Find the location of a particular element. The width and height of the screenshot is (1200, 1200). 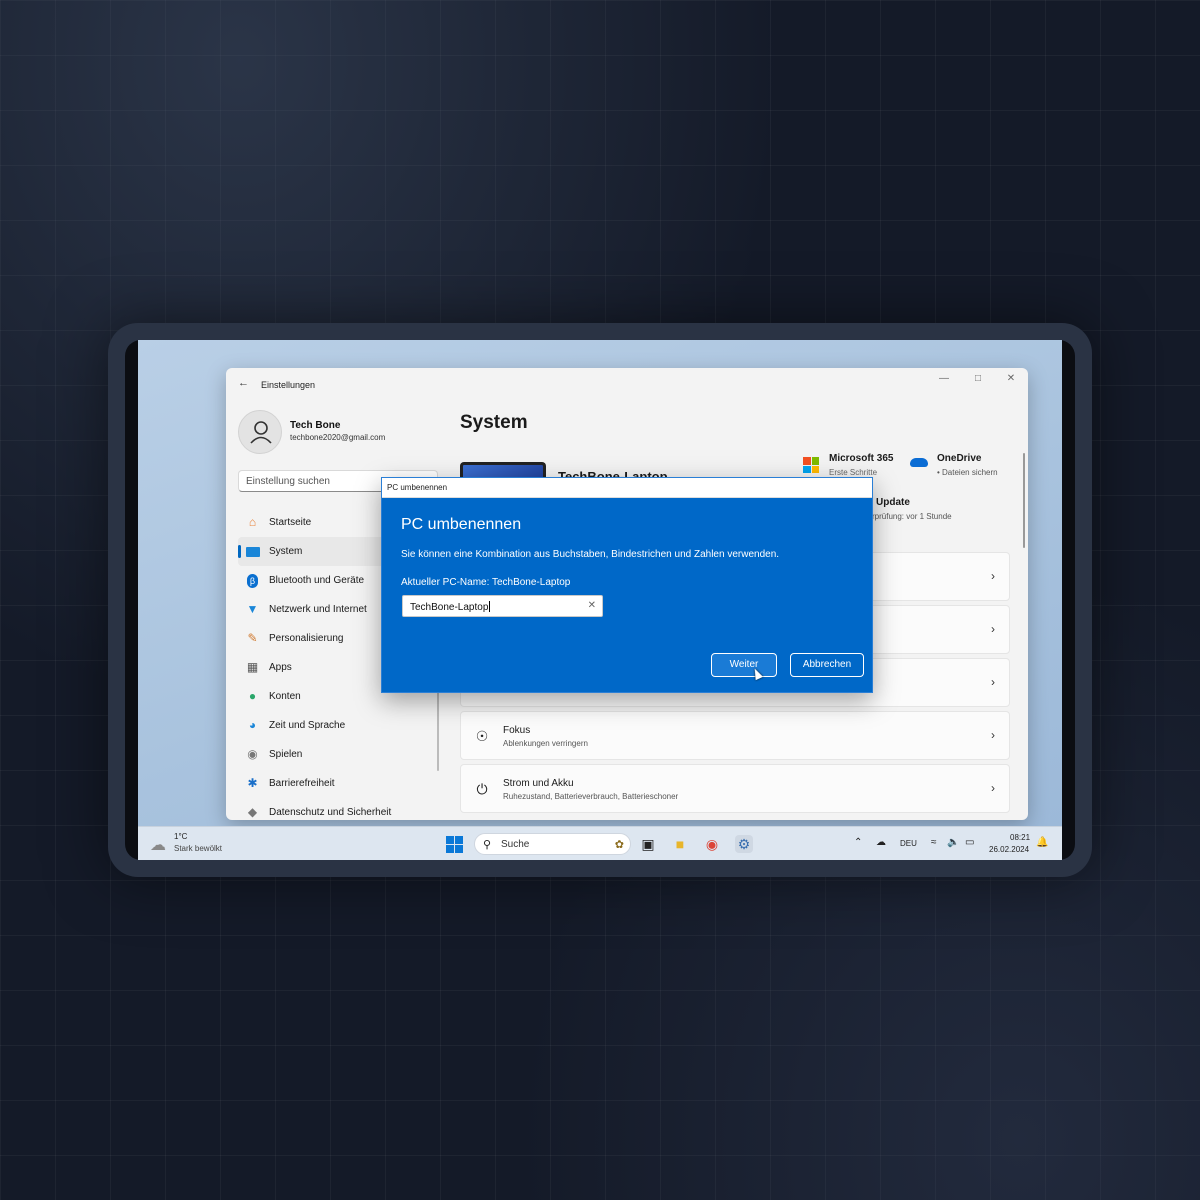

sidebar-item-label: Datenschutz und Sicherheit is located at coordinates (330, 812).